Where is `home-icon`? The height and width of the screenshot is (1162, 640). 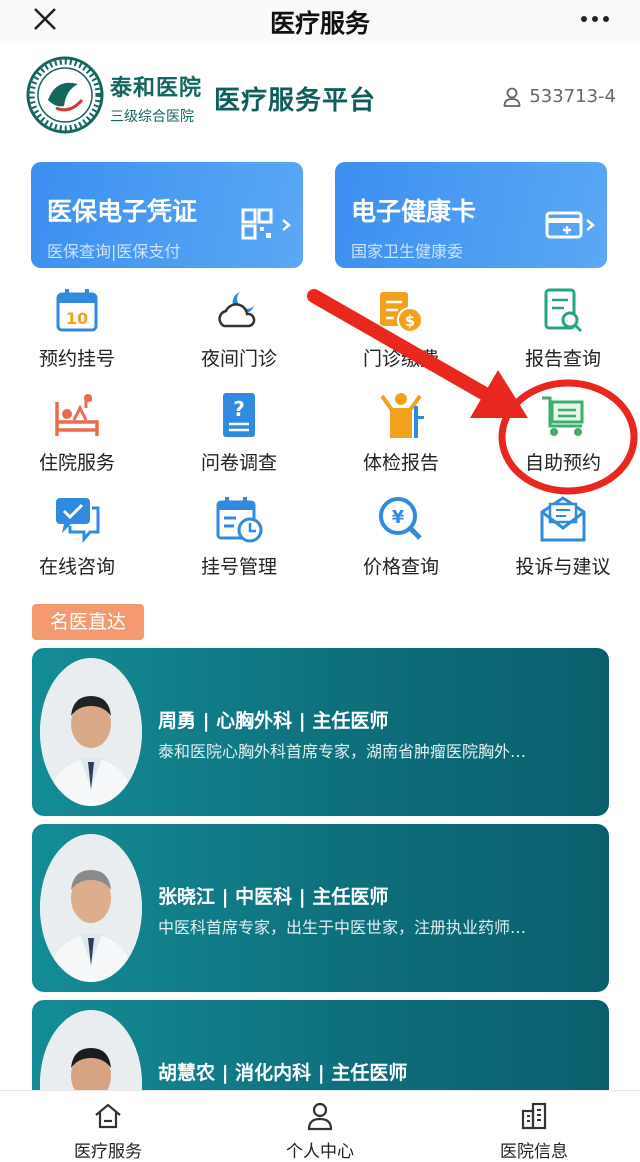
home-icon is located at coordinates (108, 1116).